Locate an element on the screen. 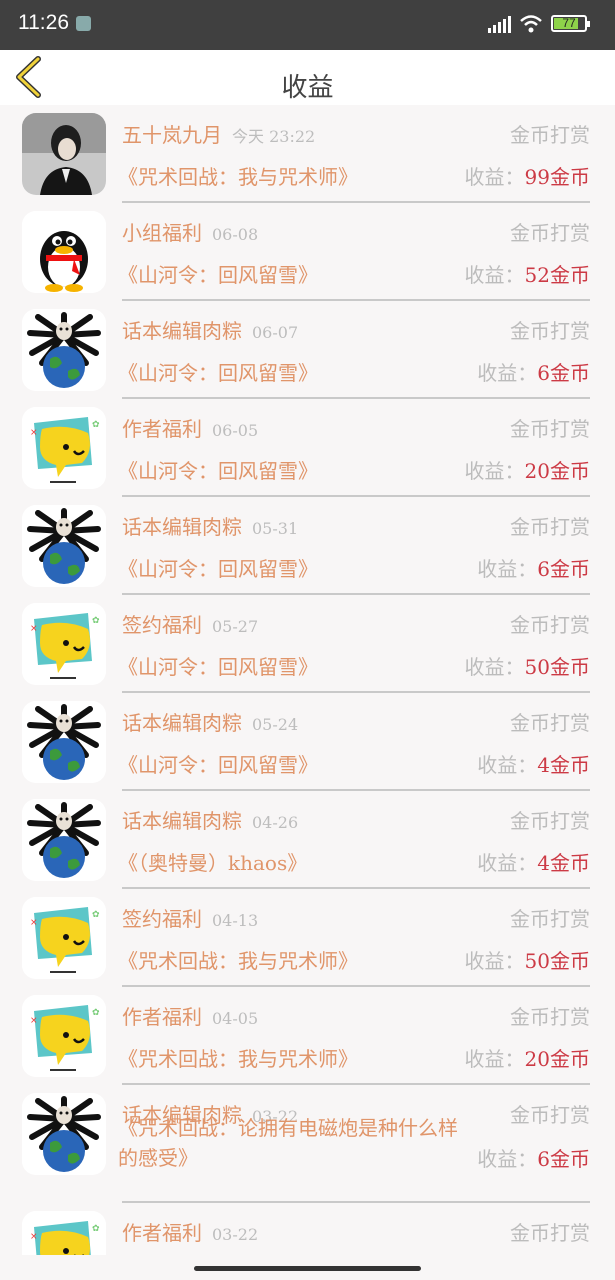 The height and width of the screenshot is (1280, 615). penguin-avatar is located at coordinates (64, 252).